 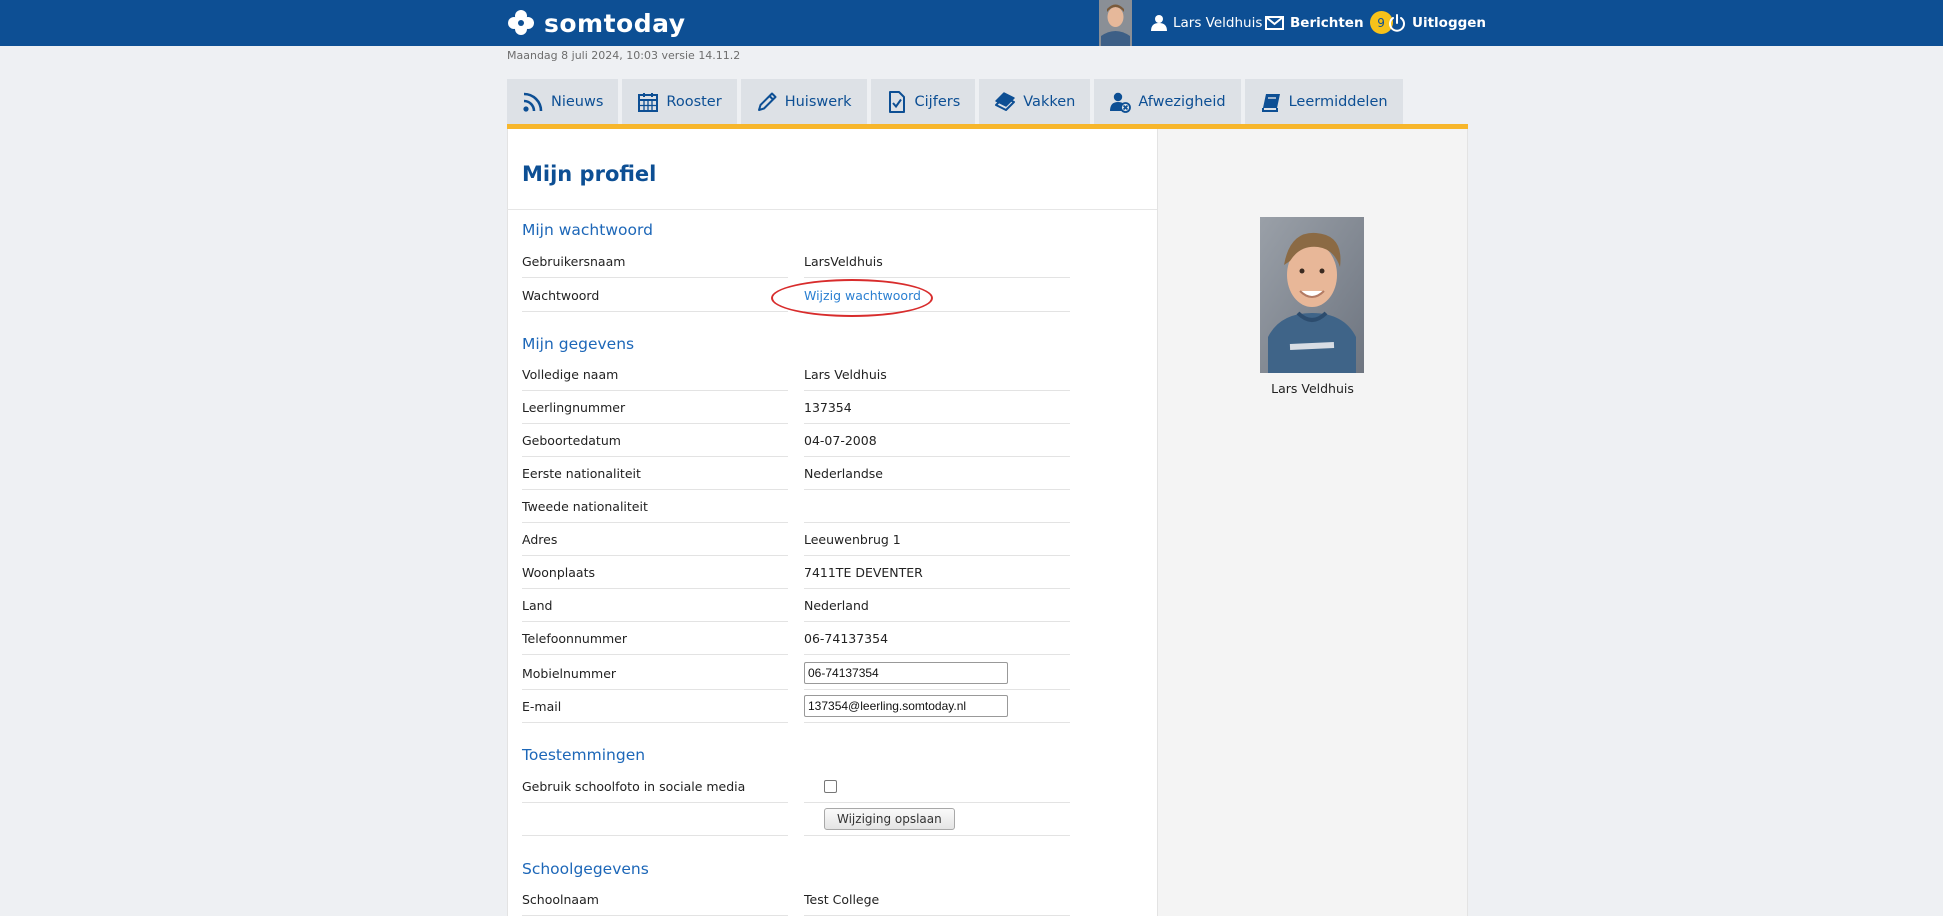 What do you see at coordinates (1121, 102) in the screenshot?
I see `user-absence-icon` at bounding box center [1121, 102].